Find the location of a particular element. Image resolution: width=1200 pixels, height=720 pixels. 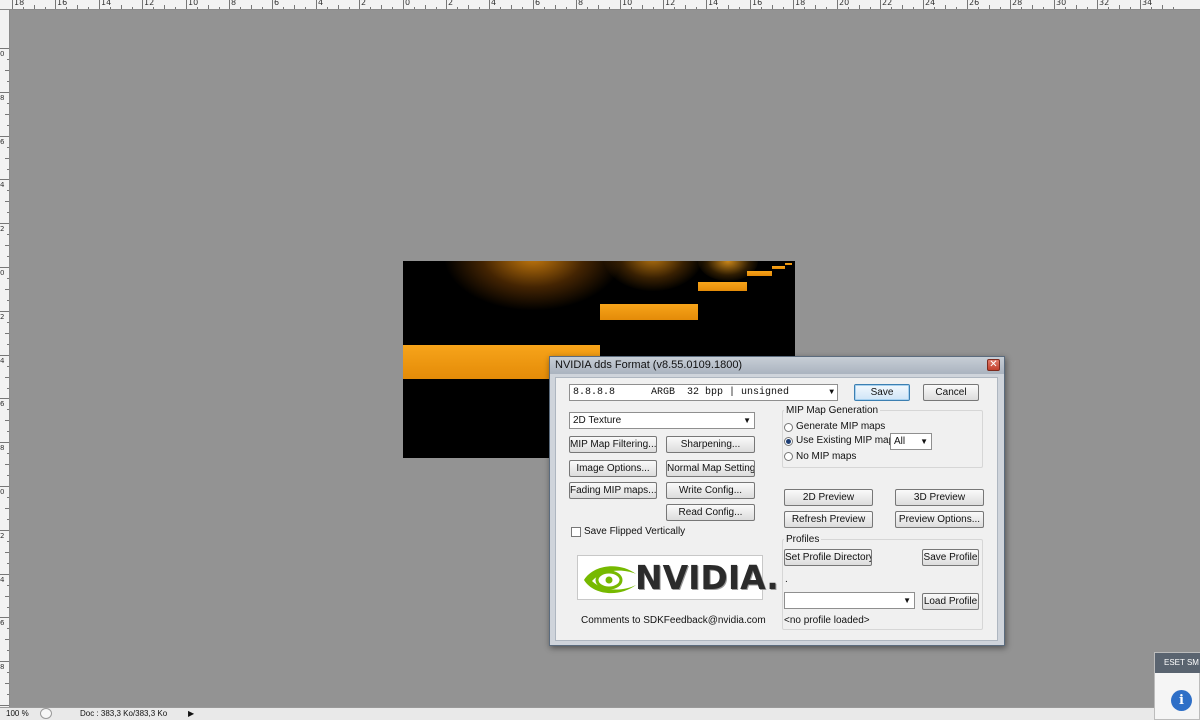

light-glow is located at coordinates (653, 276).